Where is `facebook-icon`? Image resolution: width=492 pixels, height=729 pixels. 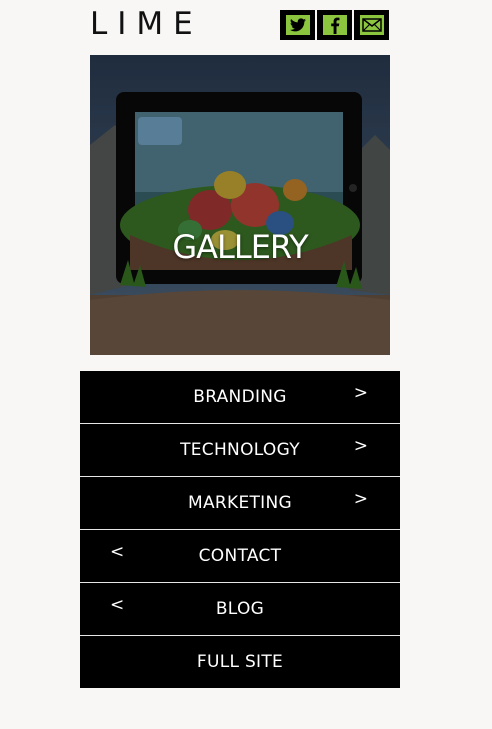 facebook-icon is located at coordinates (334, 25).